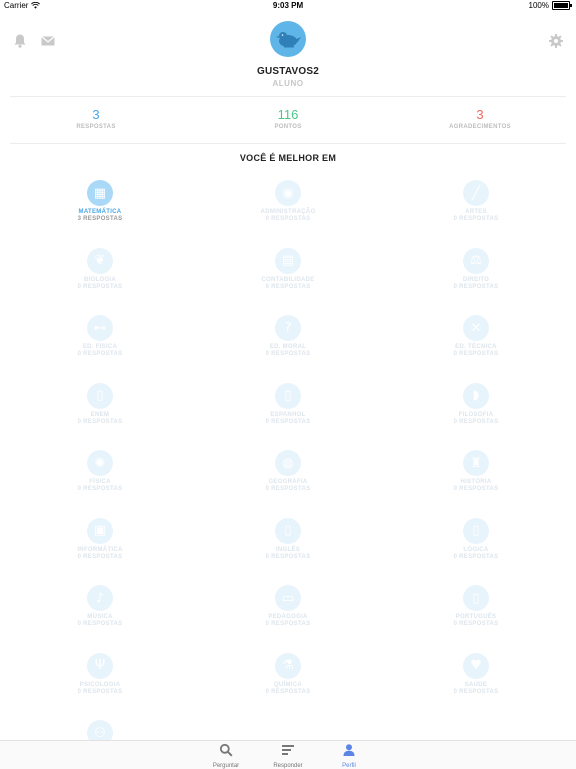 The width and height of the screenshot is (576, 769). I want to click on calculator-icon: ▦, so click(100, 193).